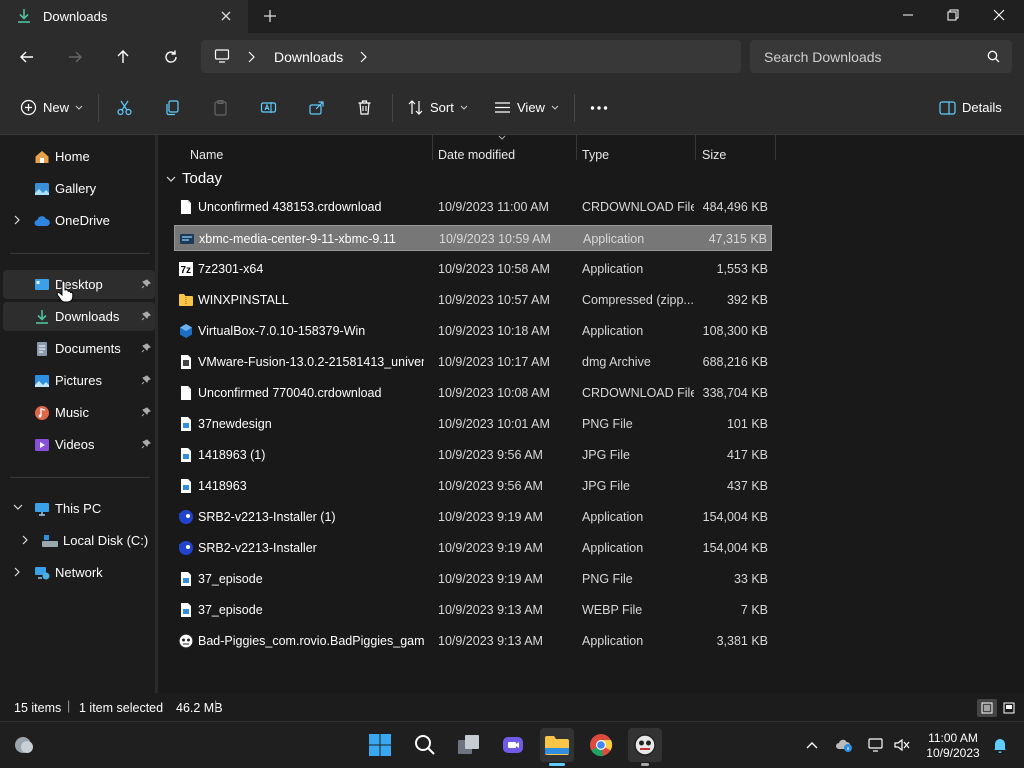 This screenshot has width=1024, height=768. What do you see at coordinates (526, 107) in the screenshot?
I see `view-button: View` at bounding box center [526, 107].